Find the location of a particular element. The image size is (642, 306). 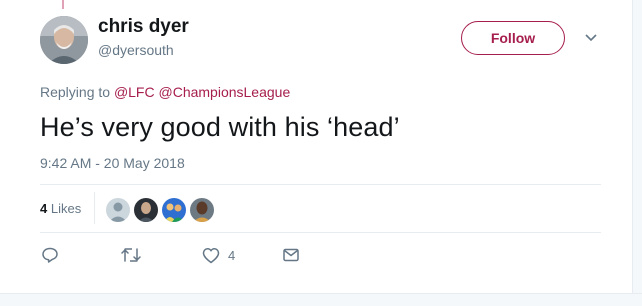

like-count: 4 is located at coordinates (232, 255).